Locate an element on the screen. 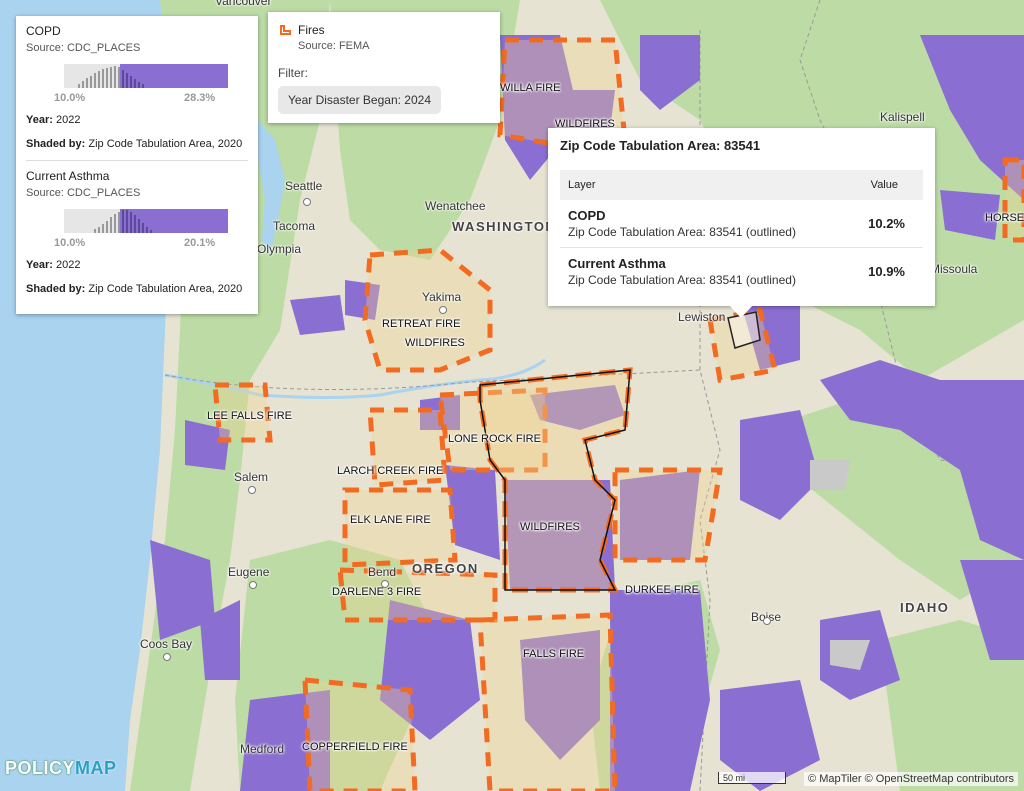  logo-part1: POLICY is located at coordinates (40, 768).